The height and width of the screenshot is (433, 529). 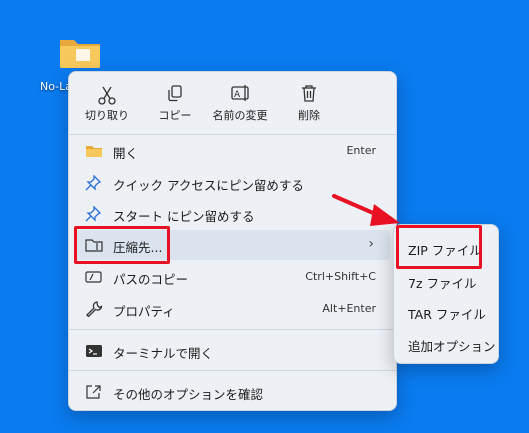 I want to click on rename-icon: A, so click(x=240, y=93).